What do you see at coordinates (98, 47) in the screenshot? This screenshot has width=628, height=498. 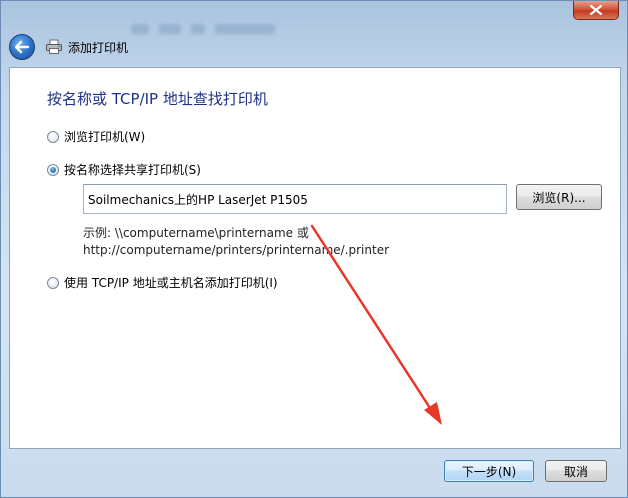 I see `wizard-title: 添加打印机` at bounding box center [98, 47].